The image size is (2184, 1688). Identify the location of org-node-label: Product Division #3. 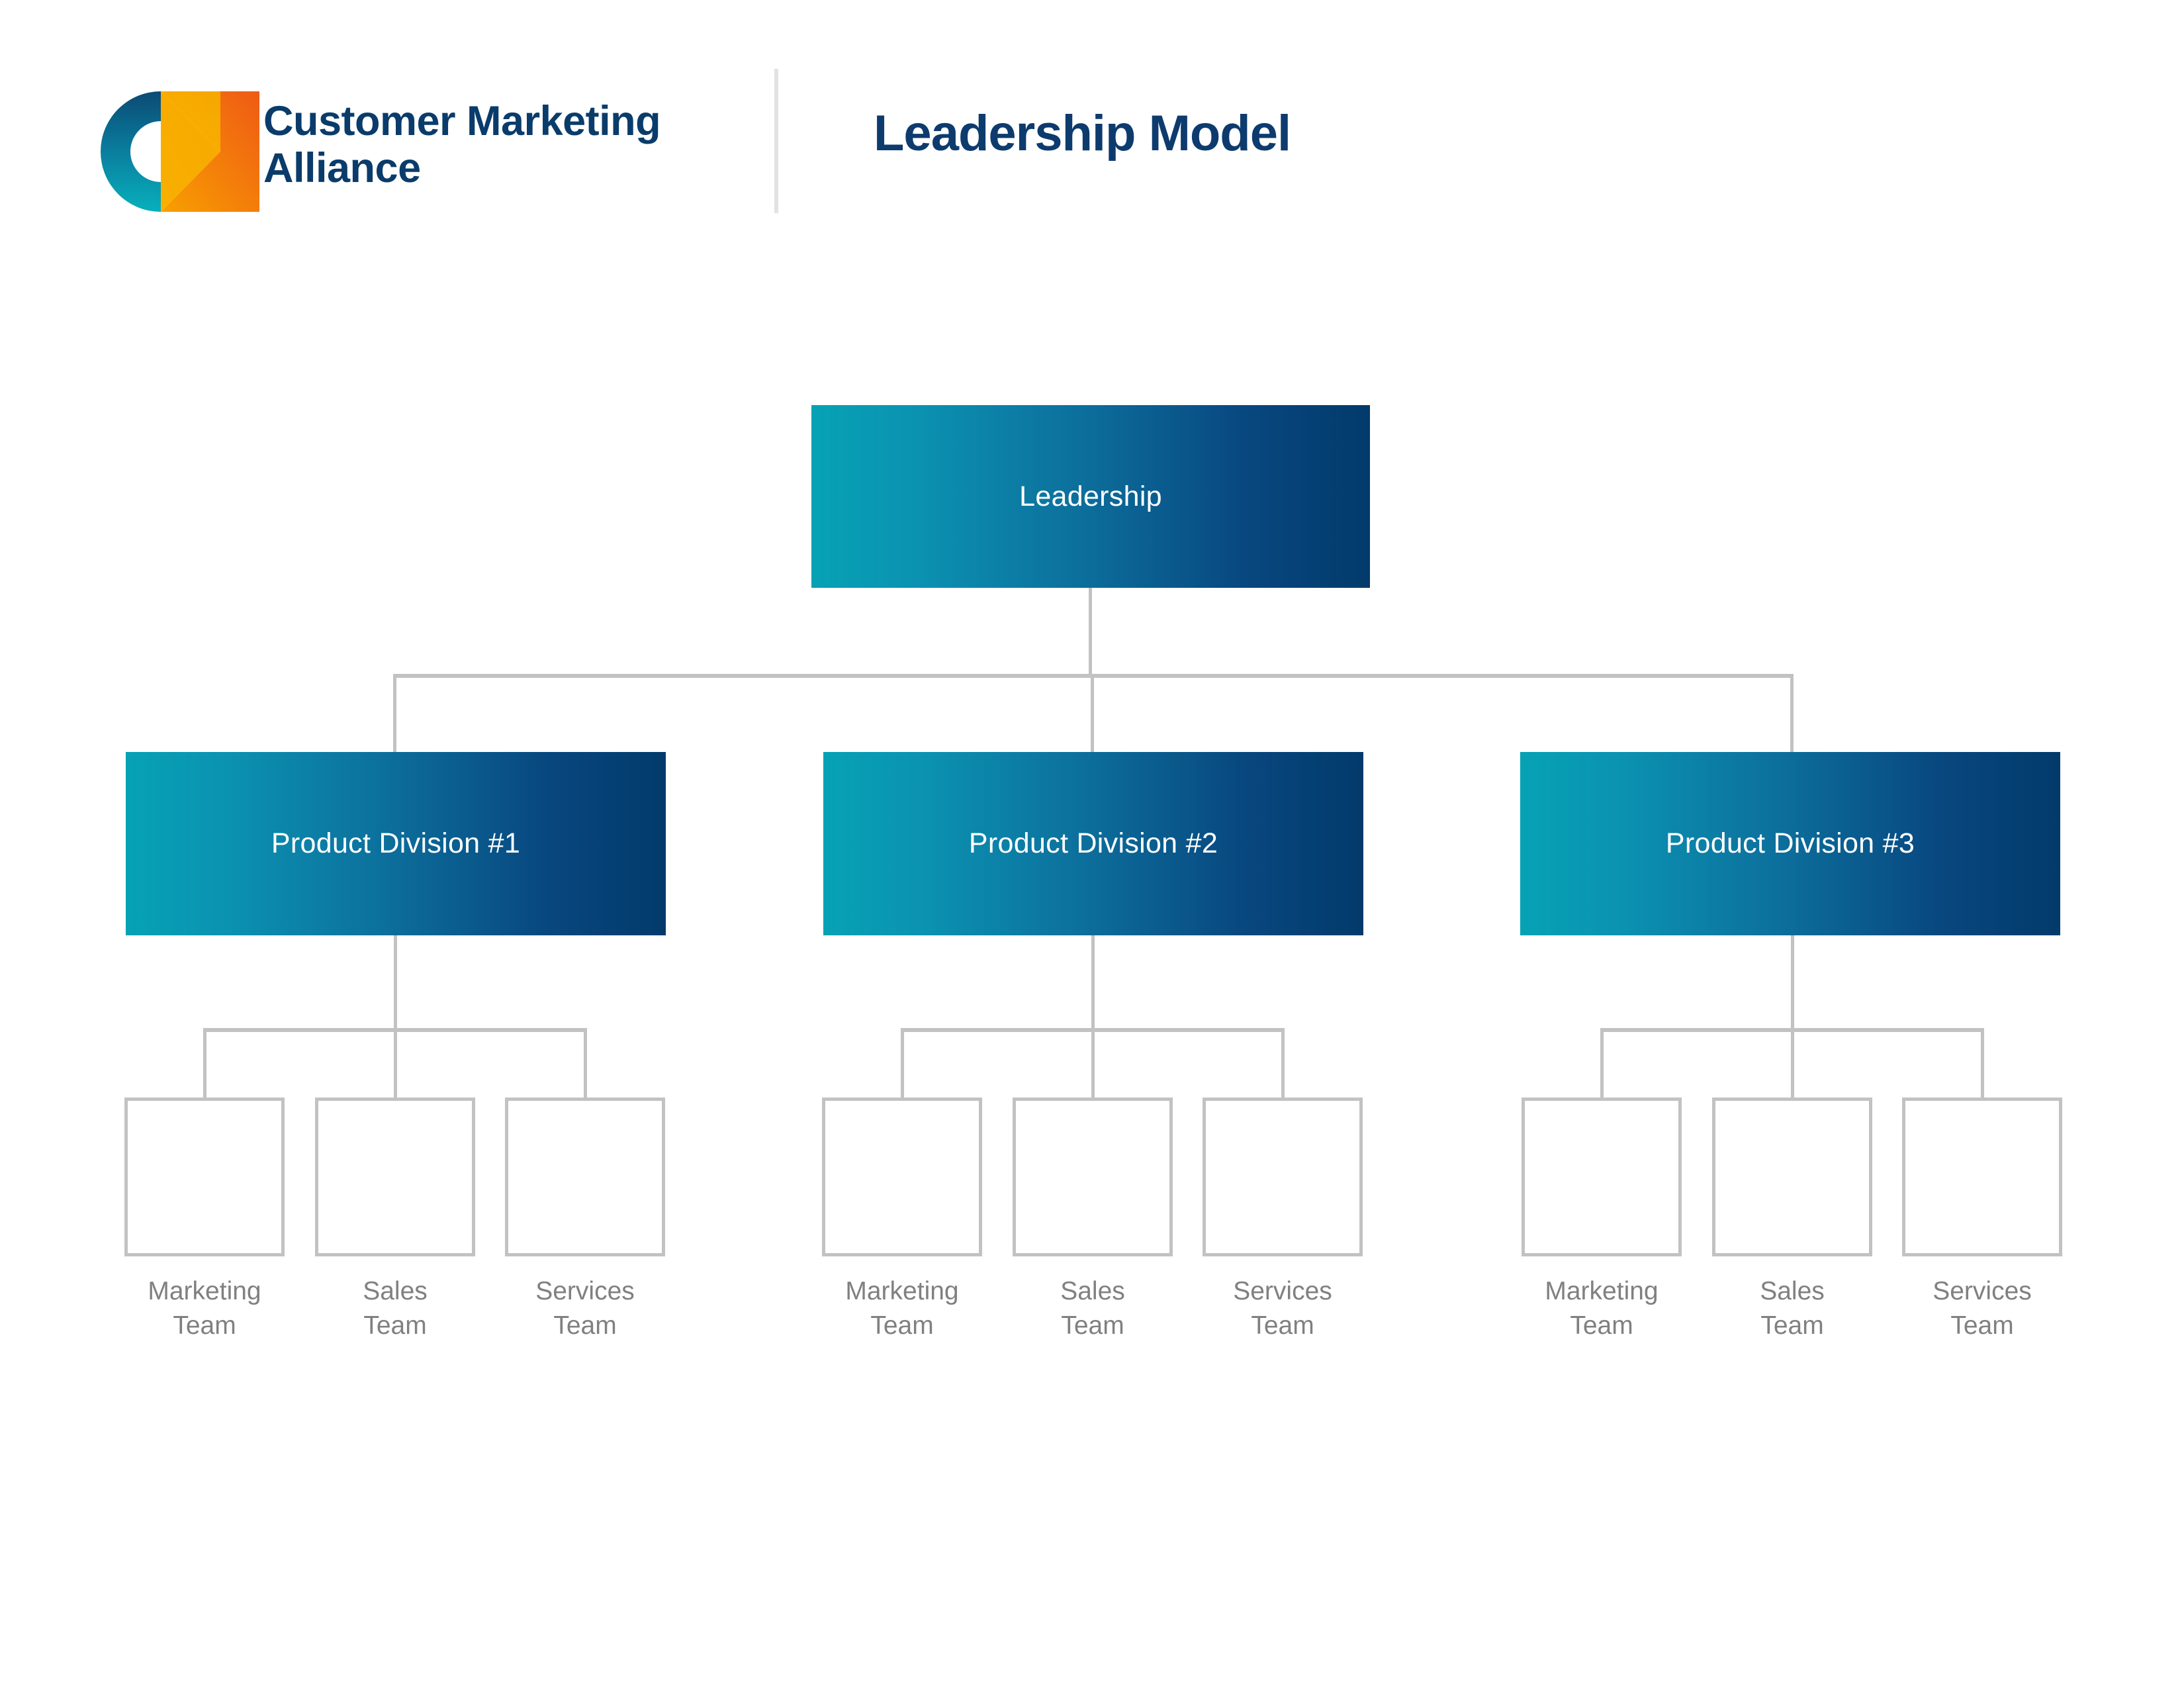
(1790, 843).